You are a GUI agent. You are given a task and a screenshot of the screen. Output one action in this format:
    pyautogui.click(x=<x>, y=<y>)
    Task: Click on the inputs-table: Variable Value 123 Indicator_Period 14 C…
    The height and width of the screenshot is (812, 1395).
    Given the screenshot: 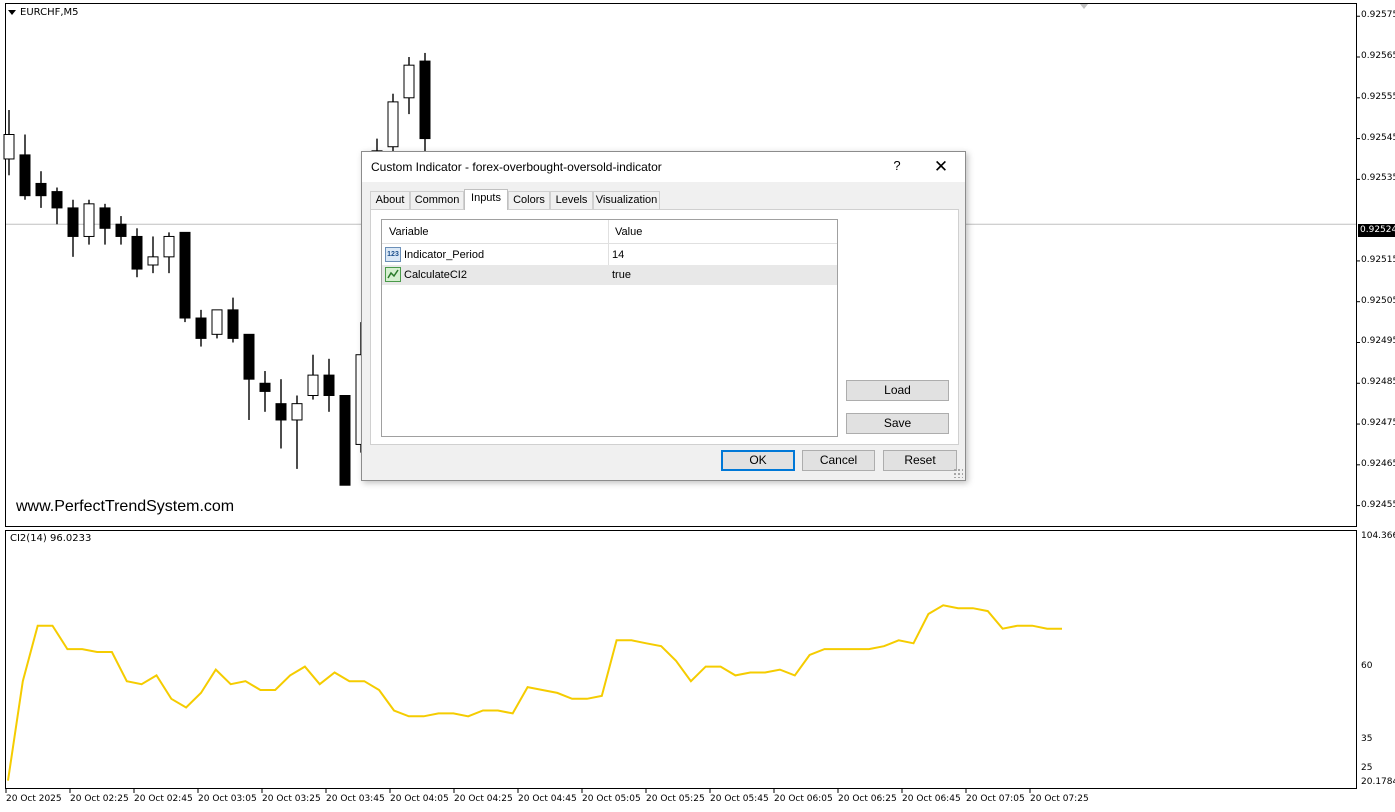 What is the action you would take?
    pyautogui.click(x=609, y=328)
    